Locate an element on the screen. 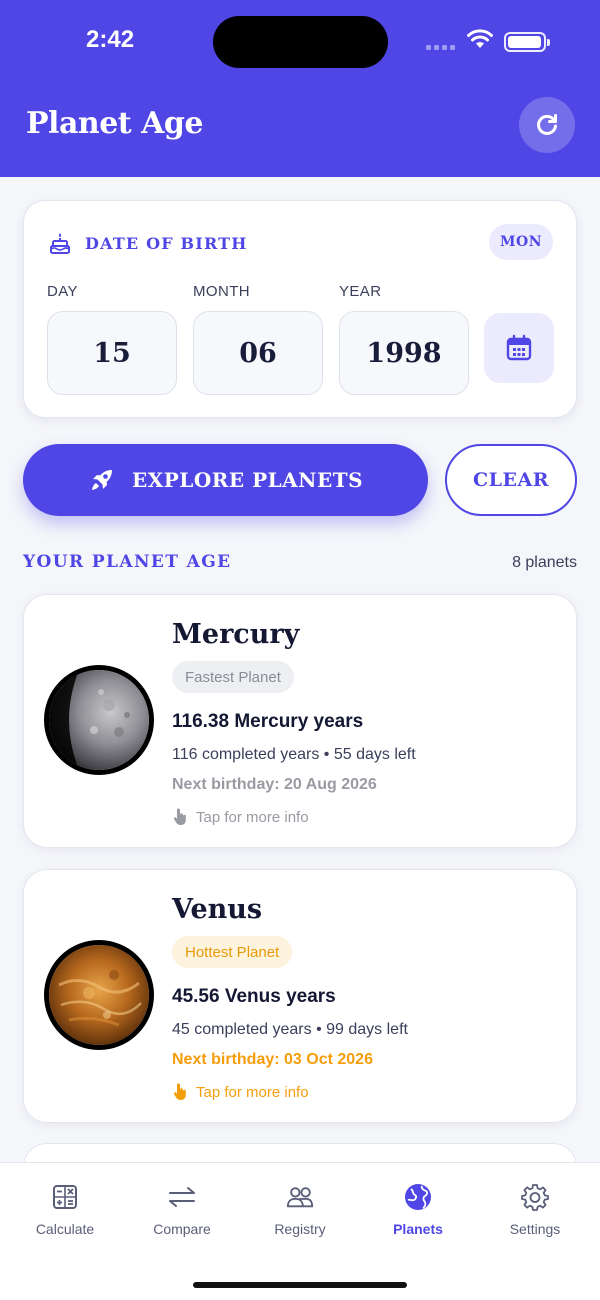 The image size is (600, 1300). planet-name: Venus is located at coordinates (217, 909).